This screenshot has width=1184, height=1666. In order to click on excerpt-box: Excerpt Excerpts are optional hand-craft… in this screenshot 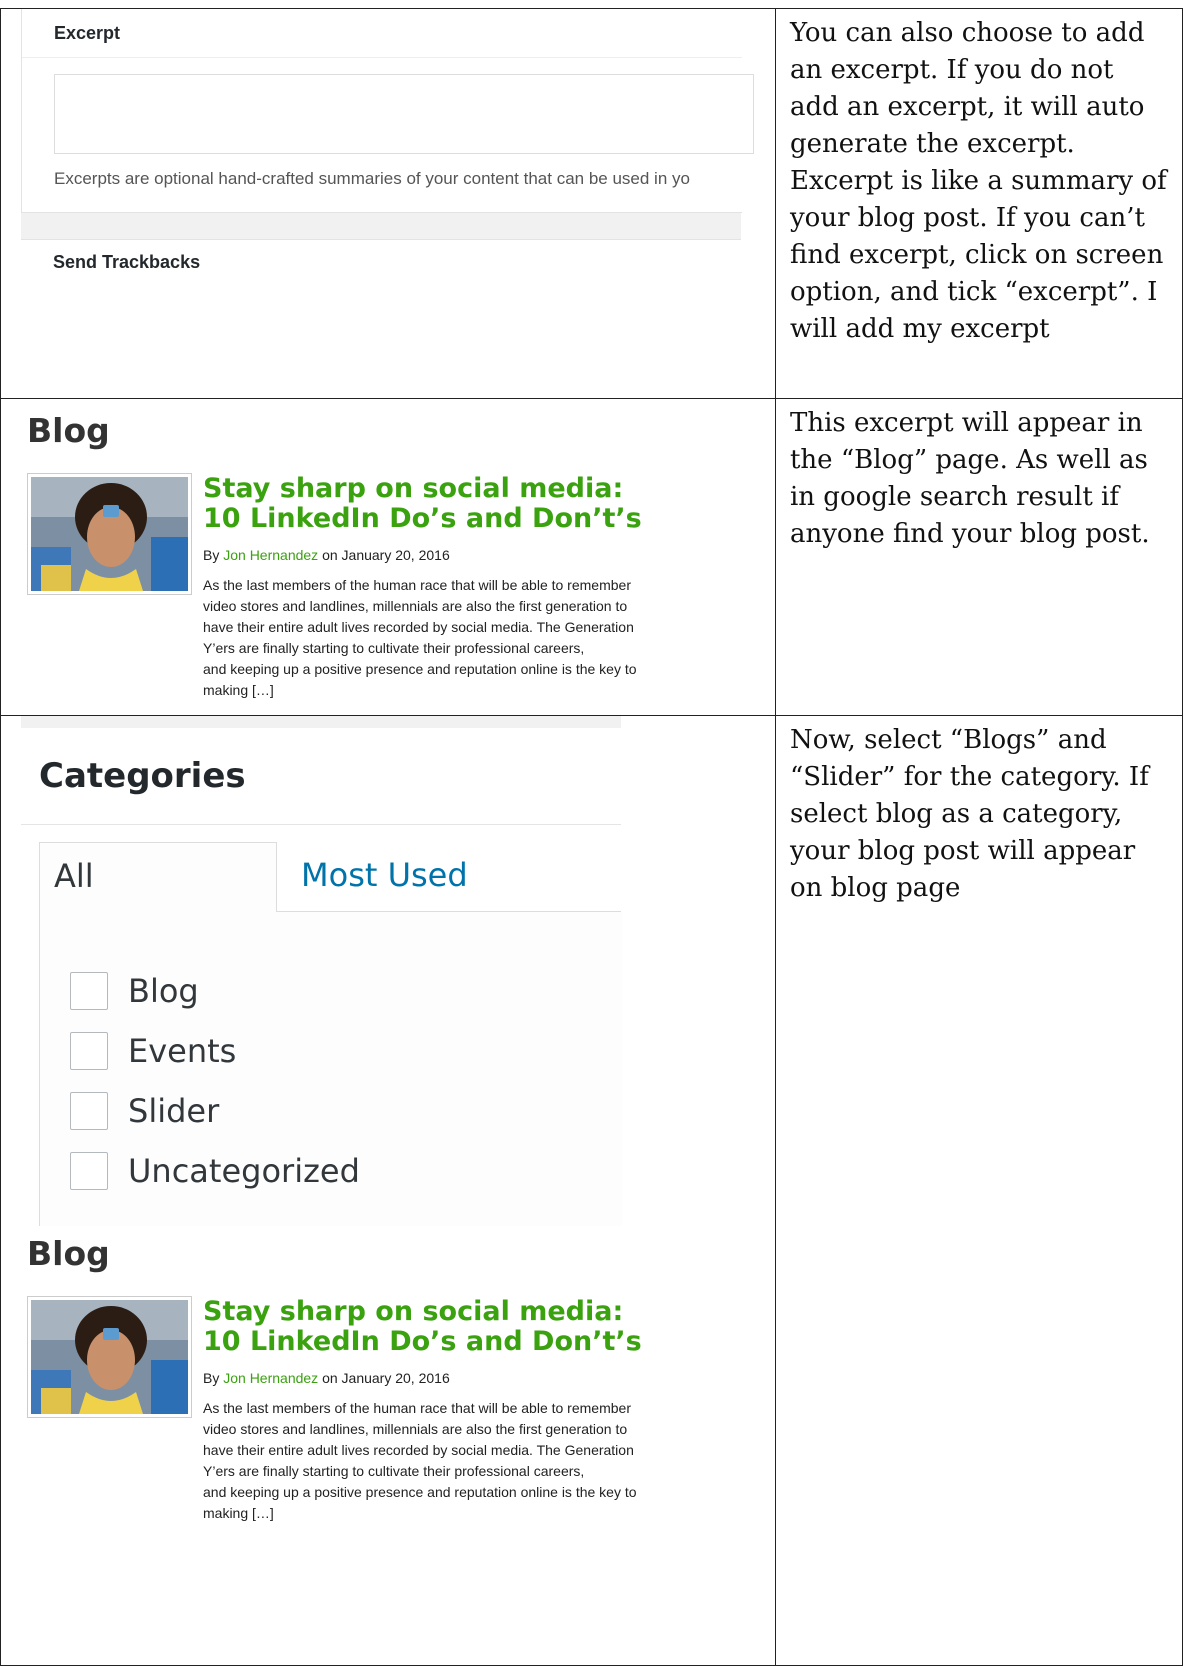, I will do `click(387, 111)`.